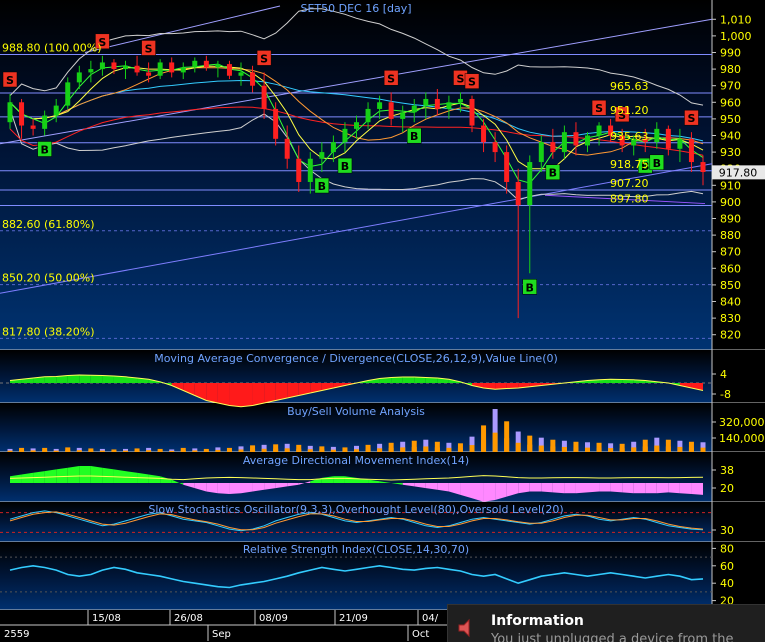  What do you see at coordinates (727, 548) in the screenshot?
I see `rsi-y-tick-label: 80` at bounding box center [727, 548].